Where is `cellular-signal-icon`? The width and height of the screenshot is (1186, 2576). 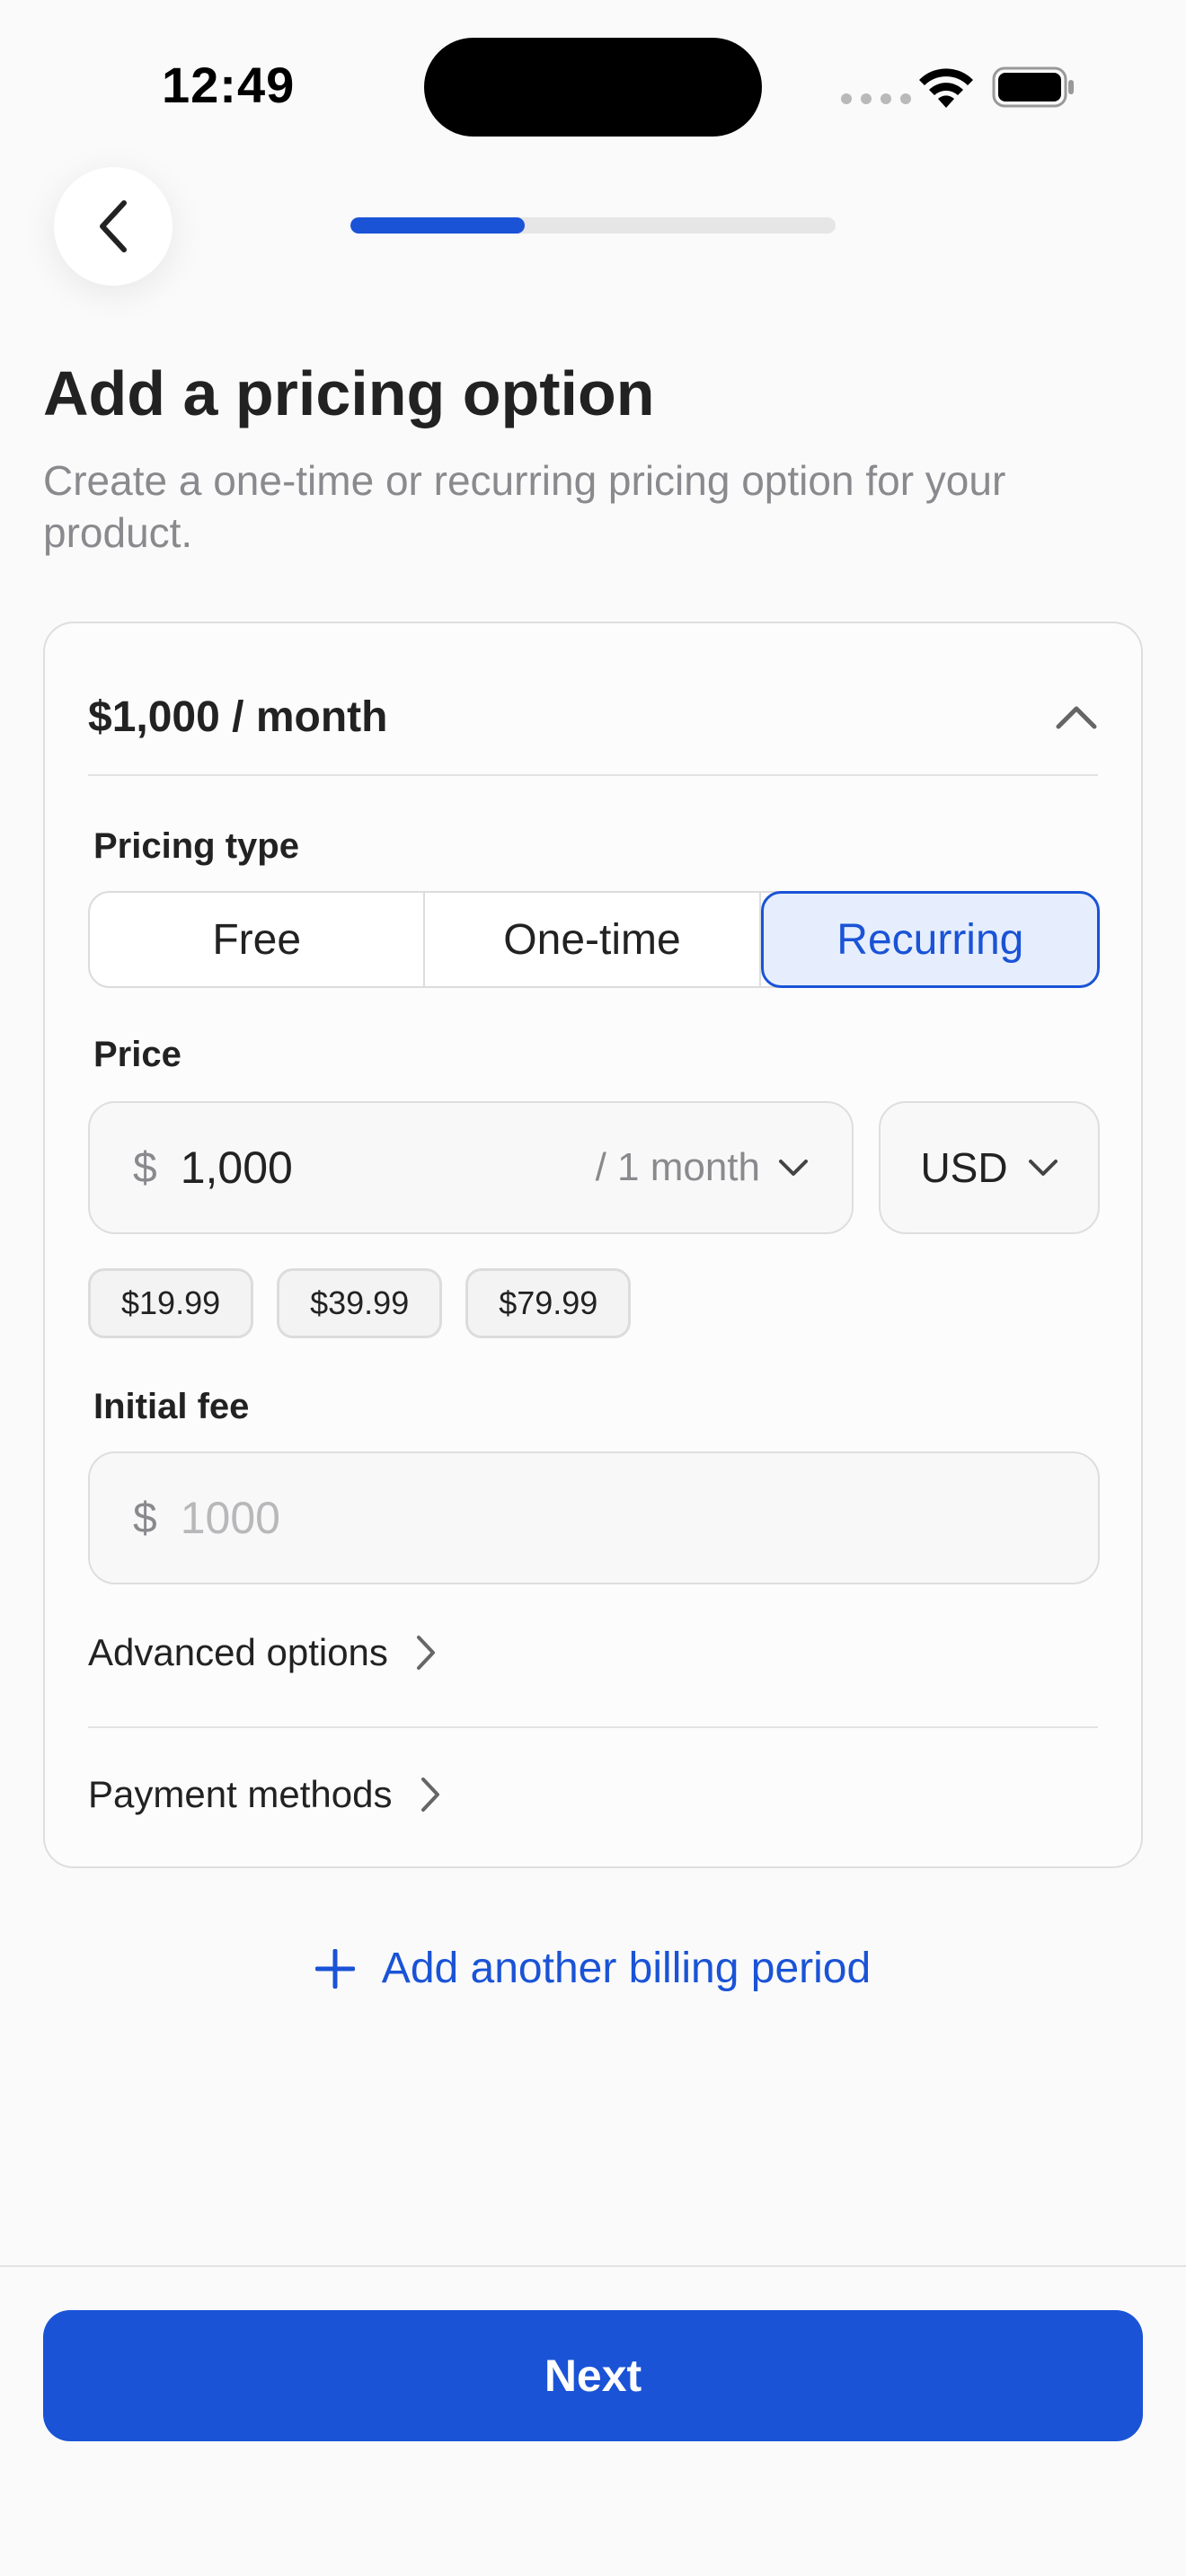
cellular-signal-icon is located at coordinates (876, 98).